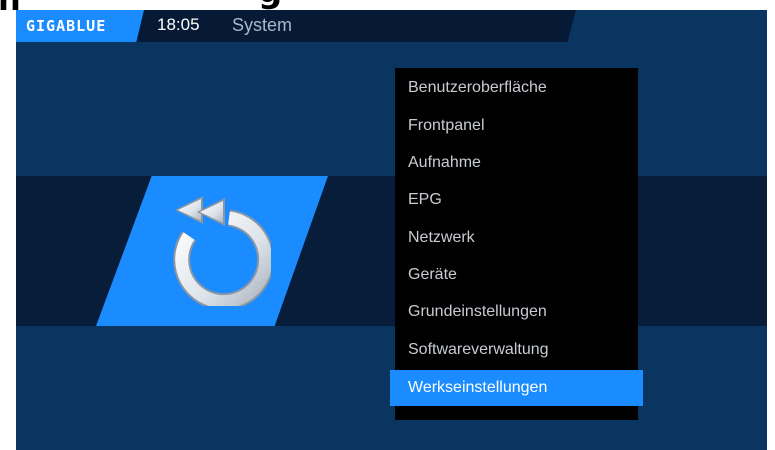 This screenshot has width=775, height=450. What do you see at coordinates (222, 251) in the screenshot?
I see `restore-arrow-icon` at bounding box center [222, 251].